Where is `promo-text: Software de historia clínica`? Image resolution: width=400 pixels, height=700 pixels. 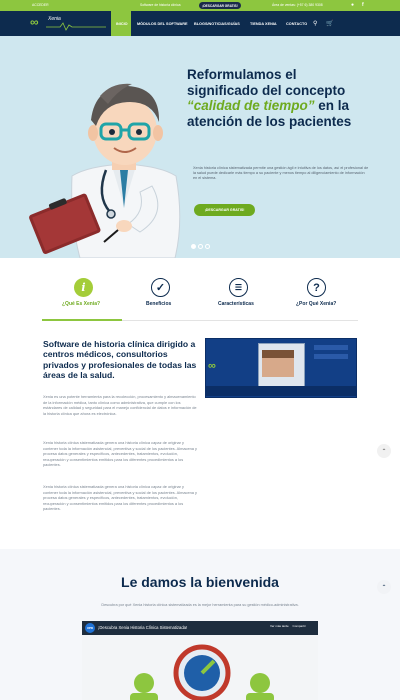
promo-text: Software de historia clínica is located at coordinates (160, 5).